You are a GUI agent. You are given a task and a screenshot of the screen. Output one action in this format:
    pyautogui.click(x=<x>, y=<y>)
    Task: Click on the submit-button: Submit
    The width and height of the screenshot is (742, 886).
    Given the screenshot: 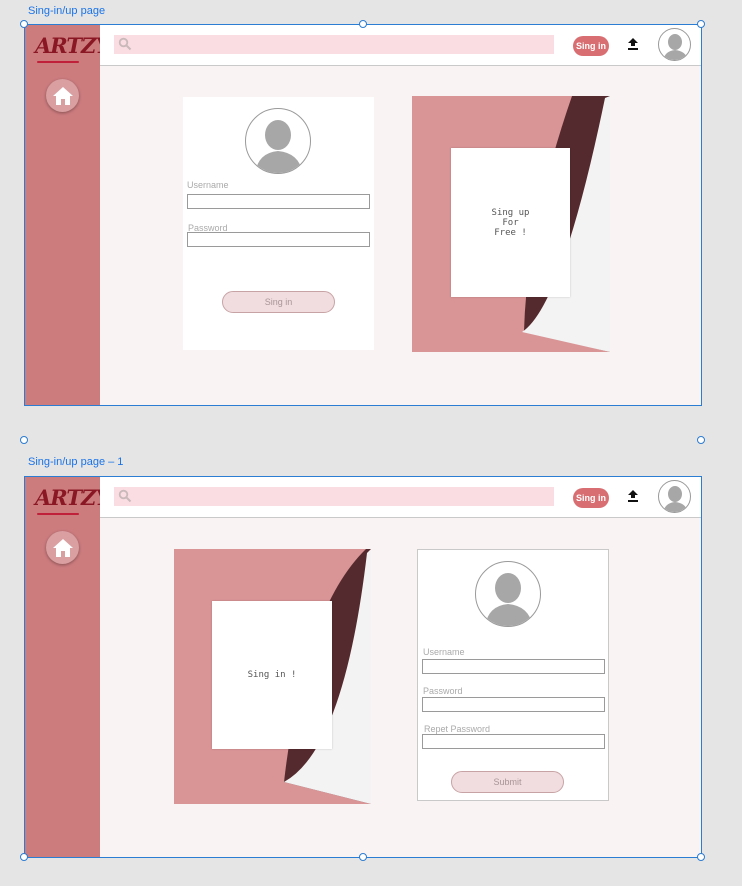 What is the action you would take?
    pyautogui.click(x=507, y=782)
    